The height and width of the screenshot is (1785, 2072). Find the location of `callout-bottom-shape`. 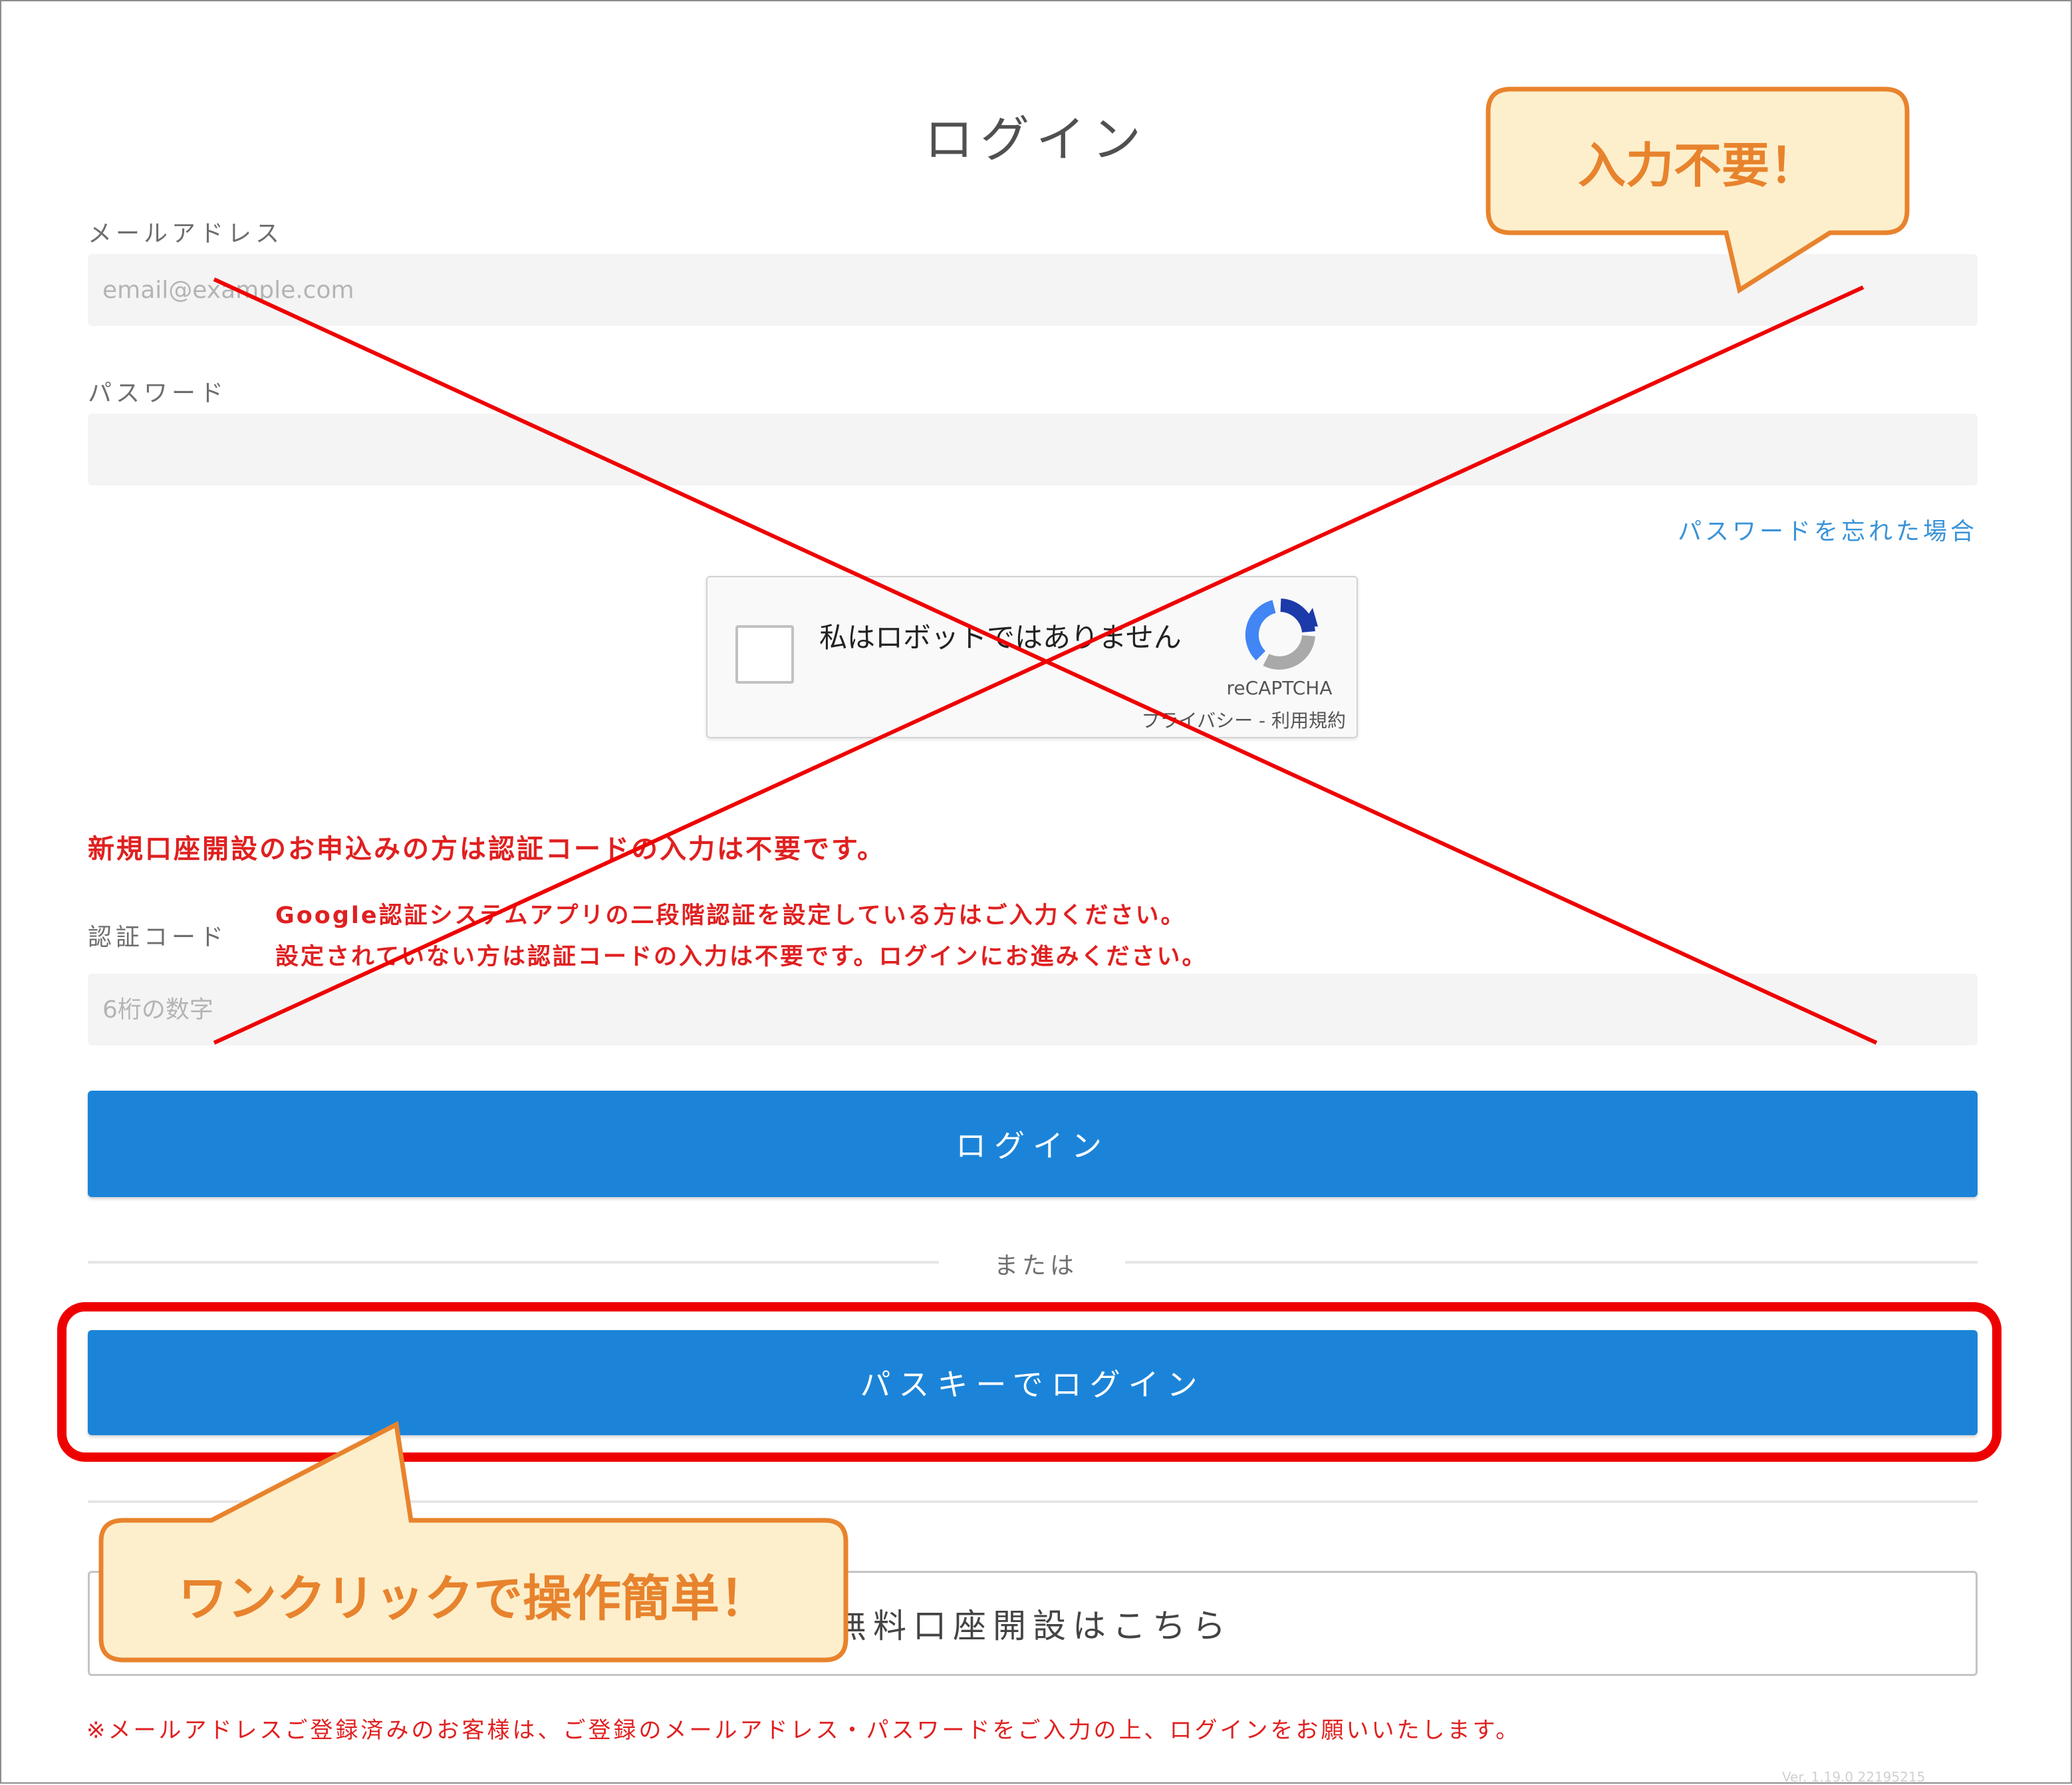

callout-bottom-shape is located at coordinates (473, 1542).